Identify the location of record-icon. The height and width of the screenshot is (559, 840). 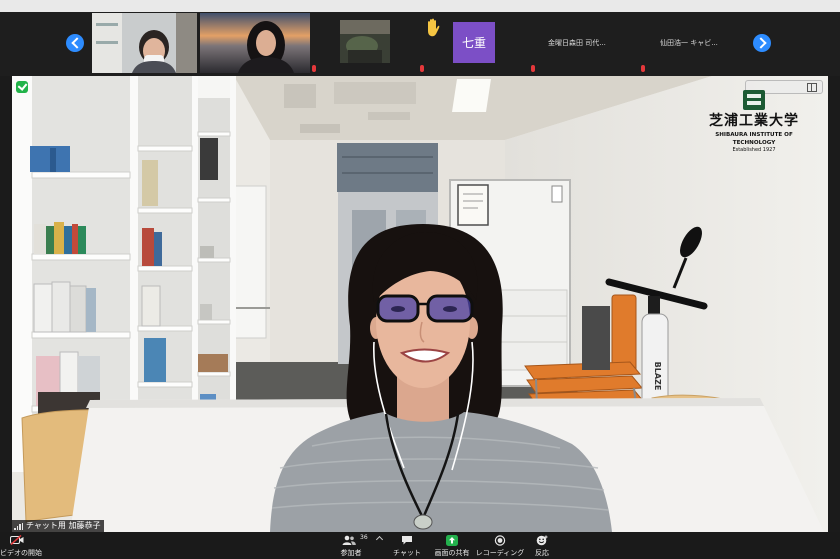
(500, 540).